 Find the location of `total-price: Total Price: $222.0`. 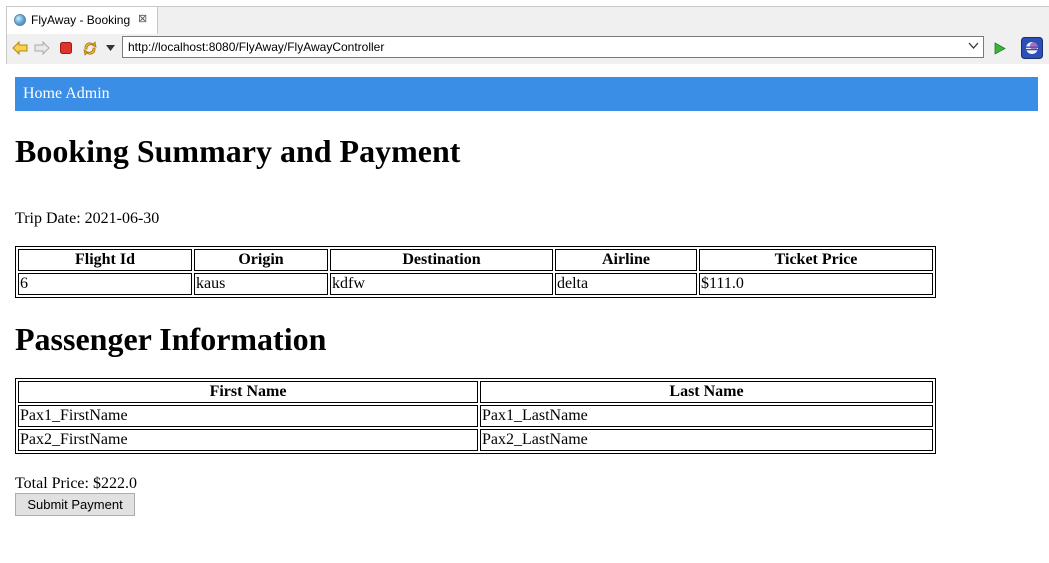

total-price: Total Price: $222.0 is located at coordinates (76, 483).